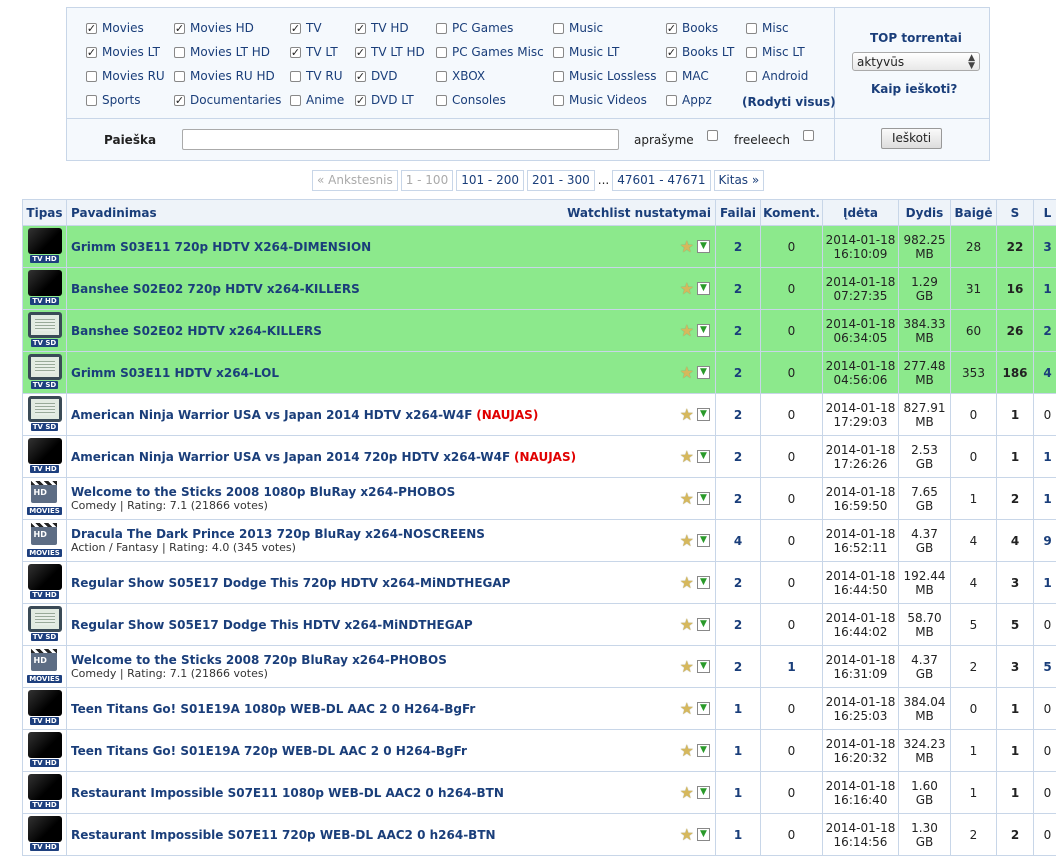 This screenshot has width=1056, height=859. What do you see at coordinates (712, 135) in the screenshot?
I see `search-in-description-checkbox` at bounding box center [712, 135].